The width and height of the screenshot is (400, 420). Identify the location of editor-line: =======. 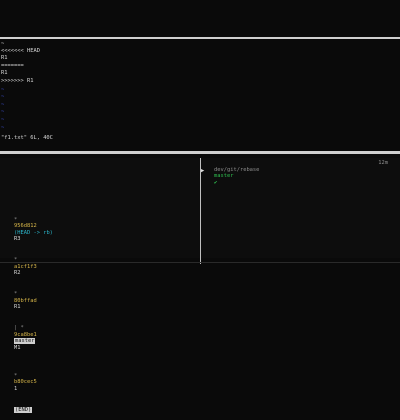
(12, 65).